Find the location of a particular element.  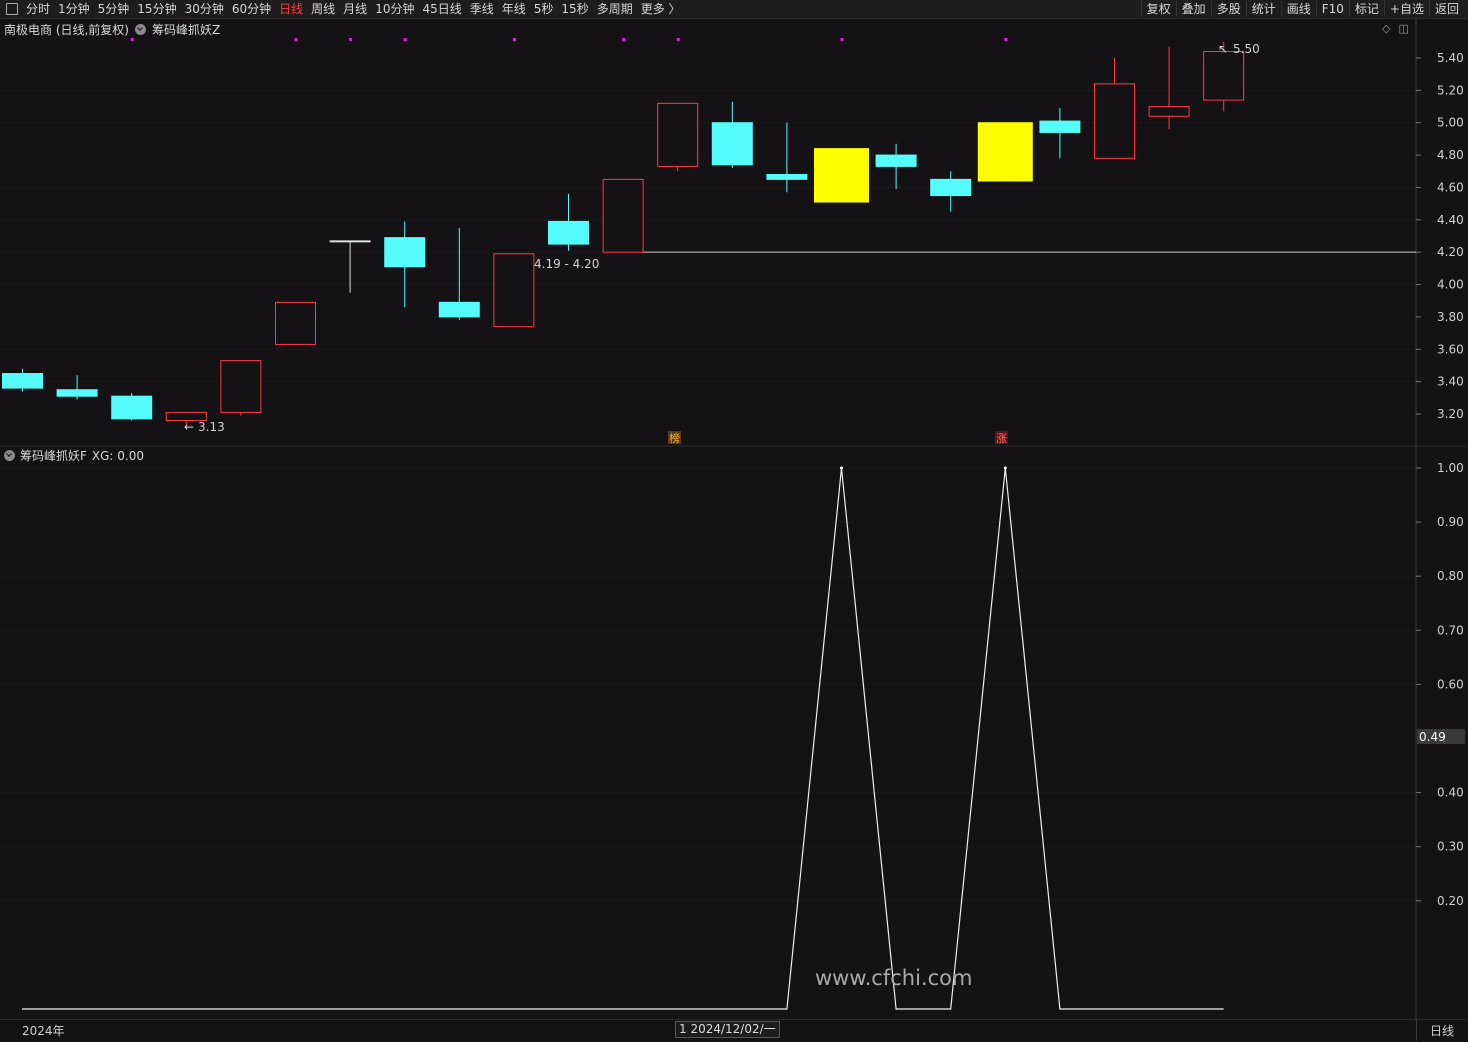

tab-period-13: 5秒 is located at coordinates (544, 9).